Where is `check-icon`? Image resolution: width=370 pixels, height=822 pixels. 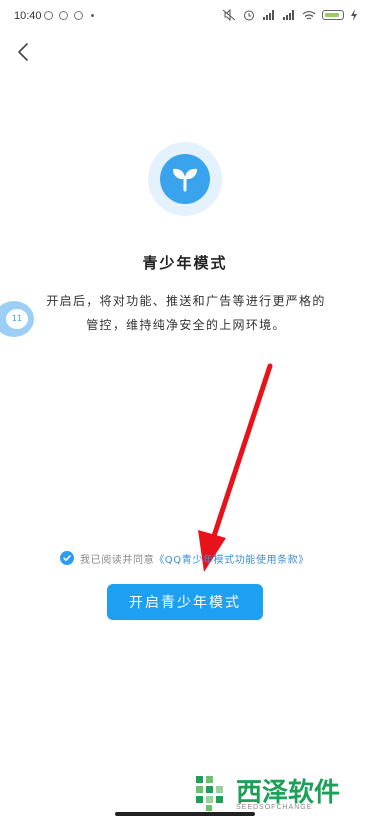 check-icon is located at coordinates (67, 558).